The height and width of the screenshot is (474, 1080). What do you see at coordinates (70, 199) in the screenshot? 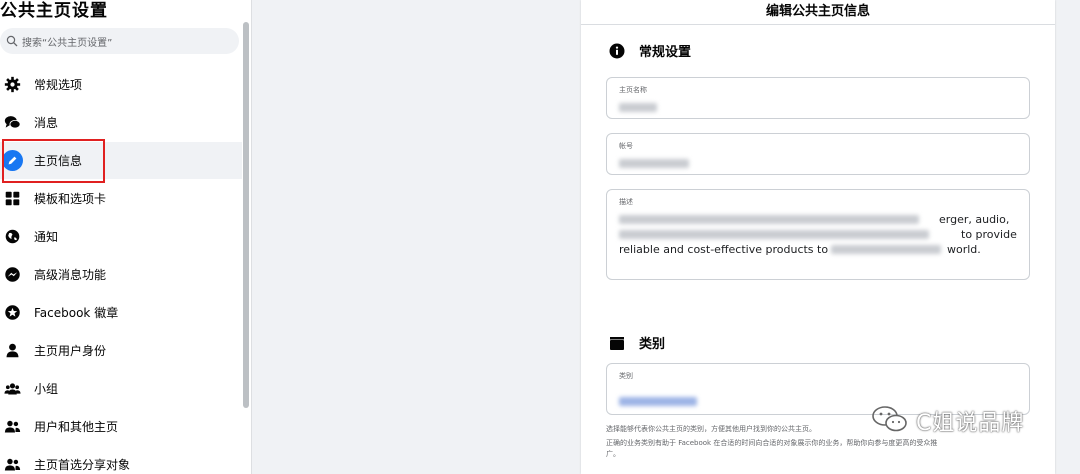
I see `sidebar-item-label: 模板和选项卡` at bounding box center [70, 199].